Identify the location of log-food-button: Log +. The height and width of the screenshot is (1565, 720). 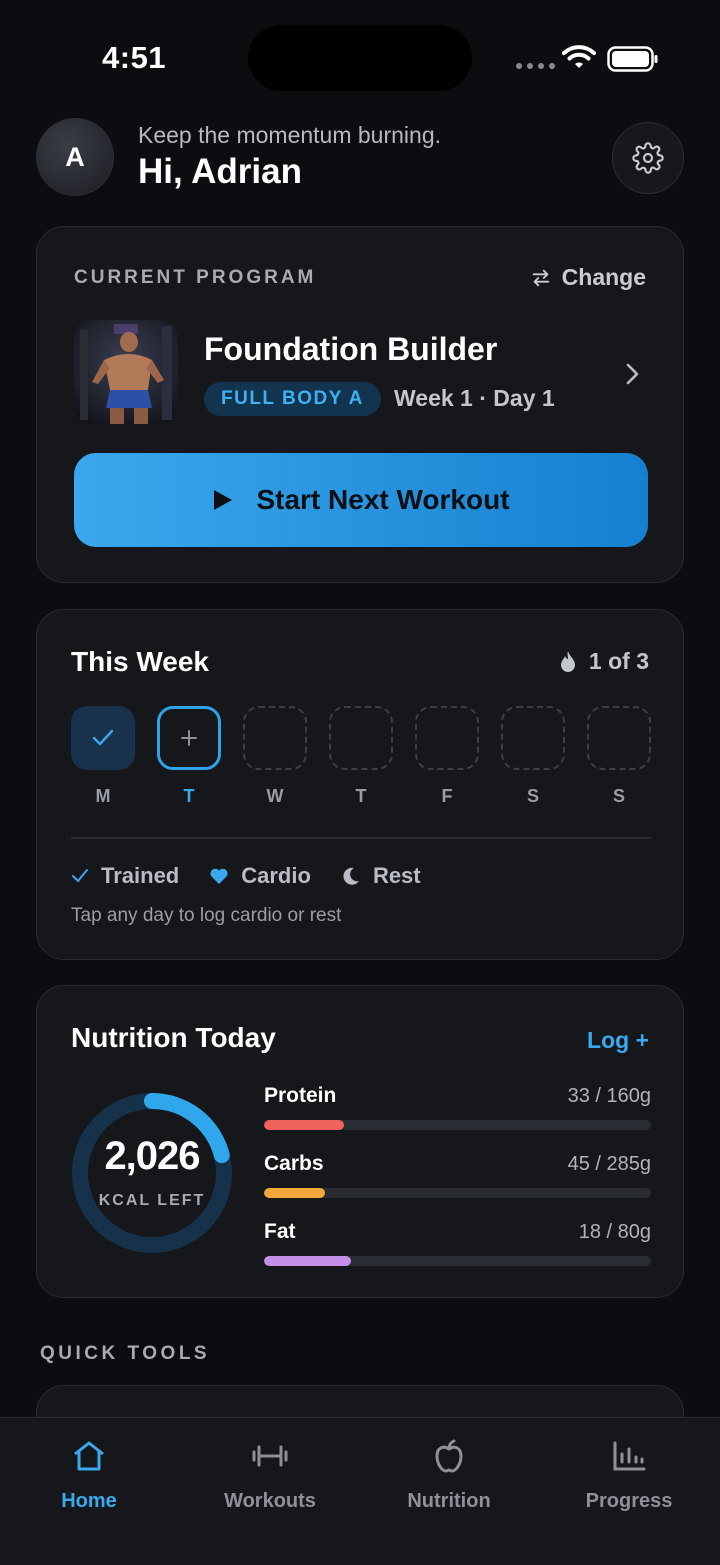
(618, 1040).